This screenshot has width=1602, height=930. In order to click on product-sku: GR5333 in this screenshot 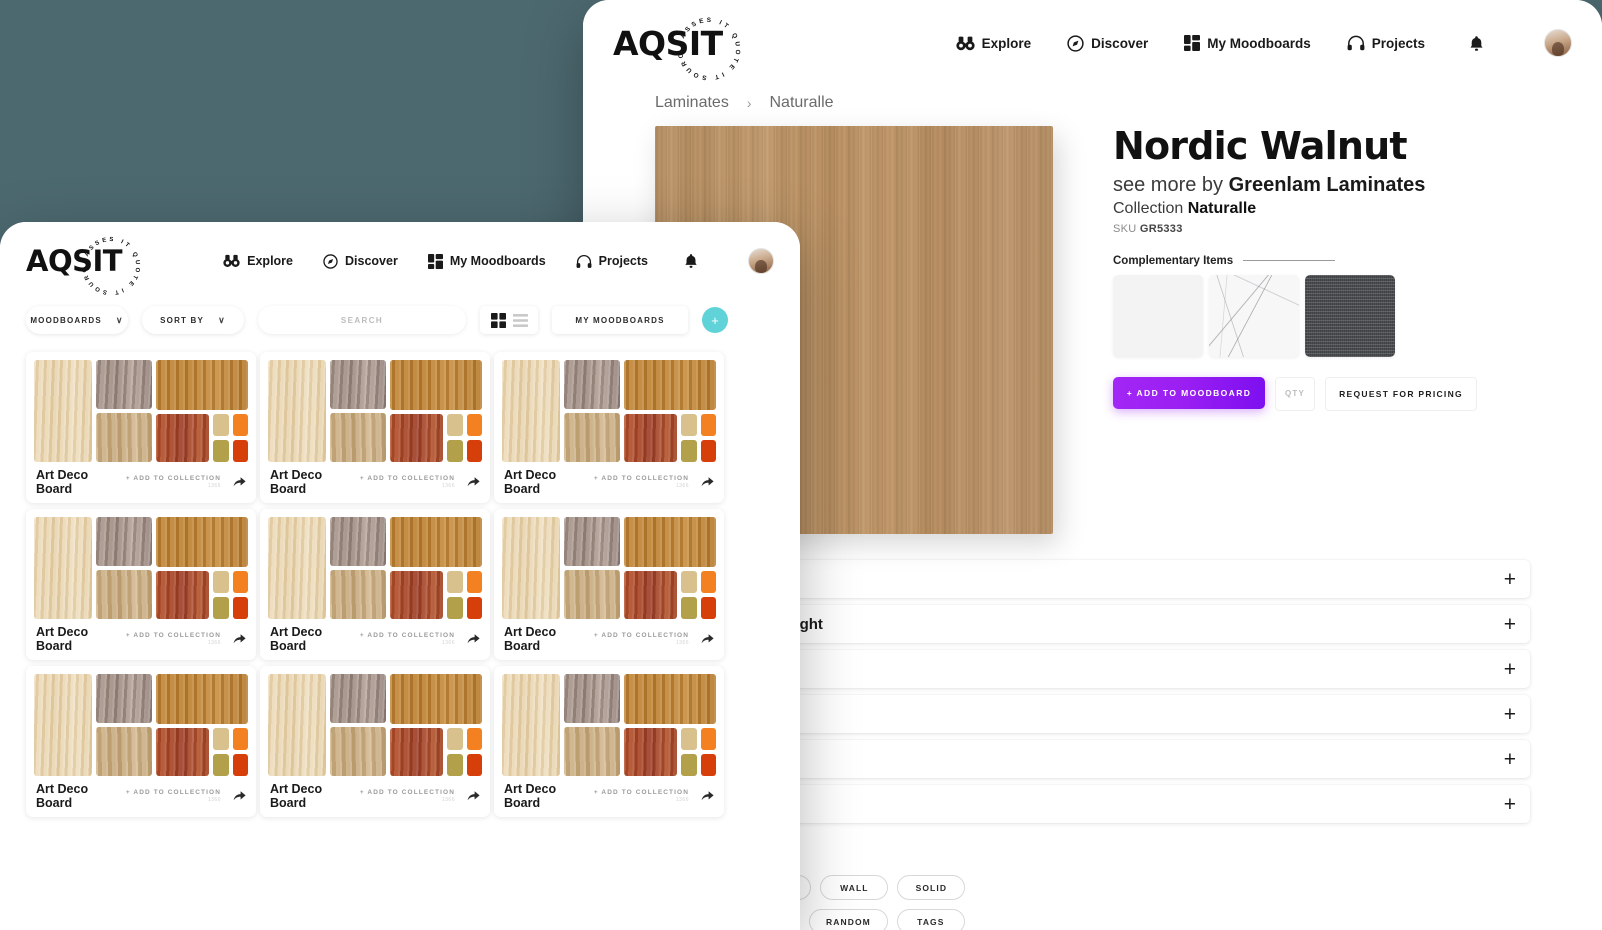, I will do `click(1161, 228)`.